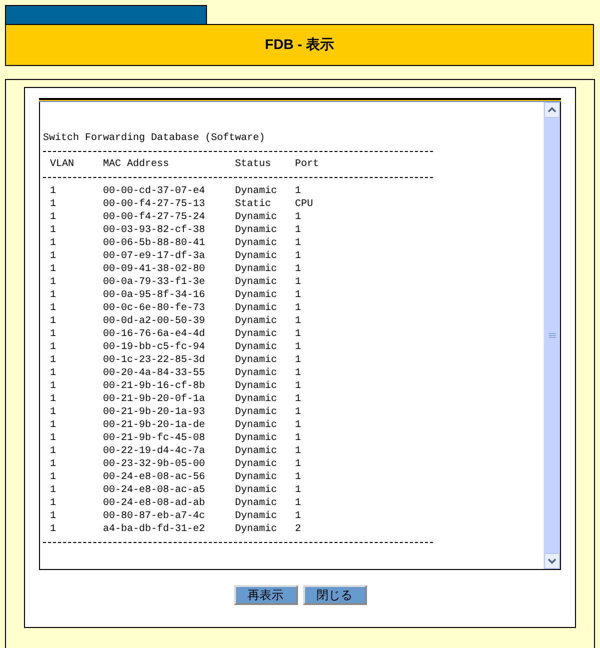 This screenshot has height=648, width=600. What do you see at coordinates (154, 516) in the screenshot?
I see `mac-cell-text: 00-80-87-eb-a7-4c` at bounding box center [154, 516].